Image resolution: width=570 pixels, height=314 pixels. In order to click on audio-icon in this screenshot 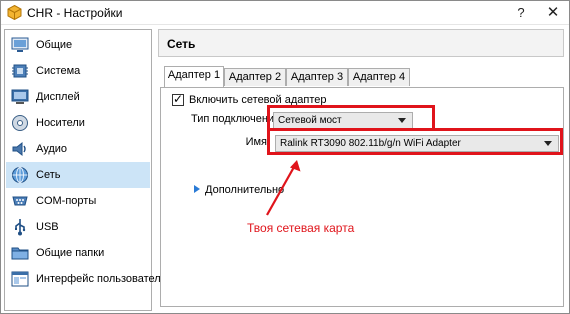, I will do `click(19, 149)`.